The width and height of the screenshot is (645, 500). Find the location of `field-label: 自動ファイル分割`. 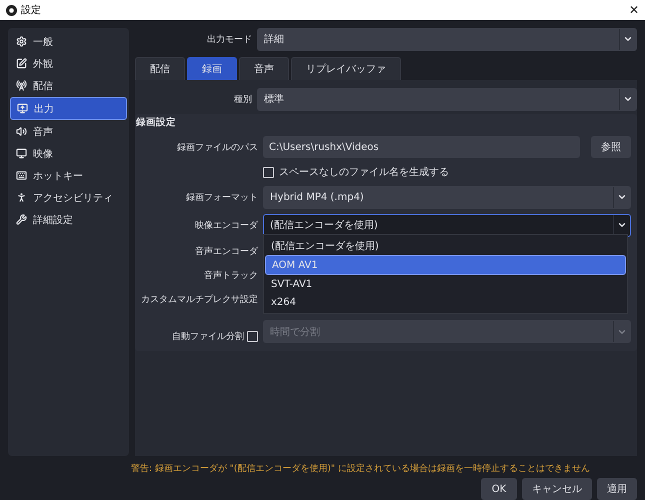

field-label: 自動ファイル分割 is located at coordinates (208, 336).